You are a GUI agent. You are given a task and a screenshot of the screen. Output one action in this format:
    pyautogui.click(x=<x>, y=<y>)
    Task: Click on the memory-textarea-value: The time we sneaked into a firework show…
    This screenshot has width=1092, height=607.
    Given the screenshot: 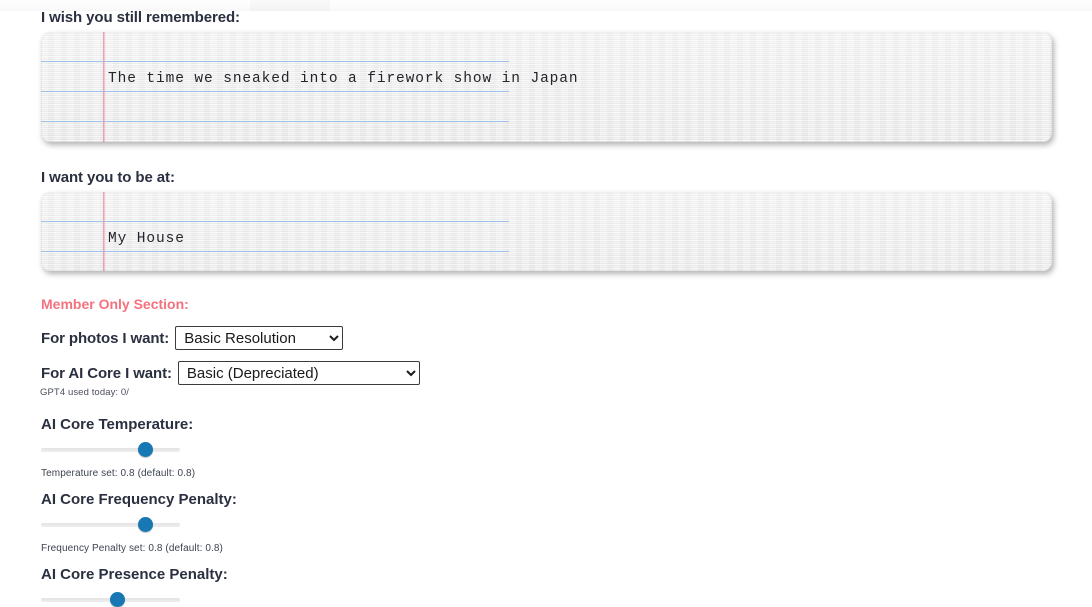 What is the action you would take?
    pyautogui.click(x=343, y=79)
    